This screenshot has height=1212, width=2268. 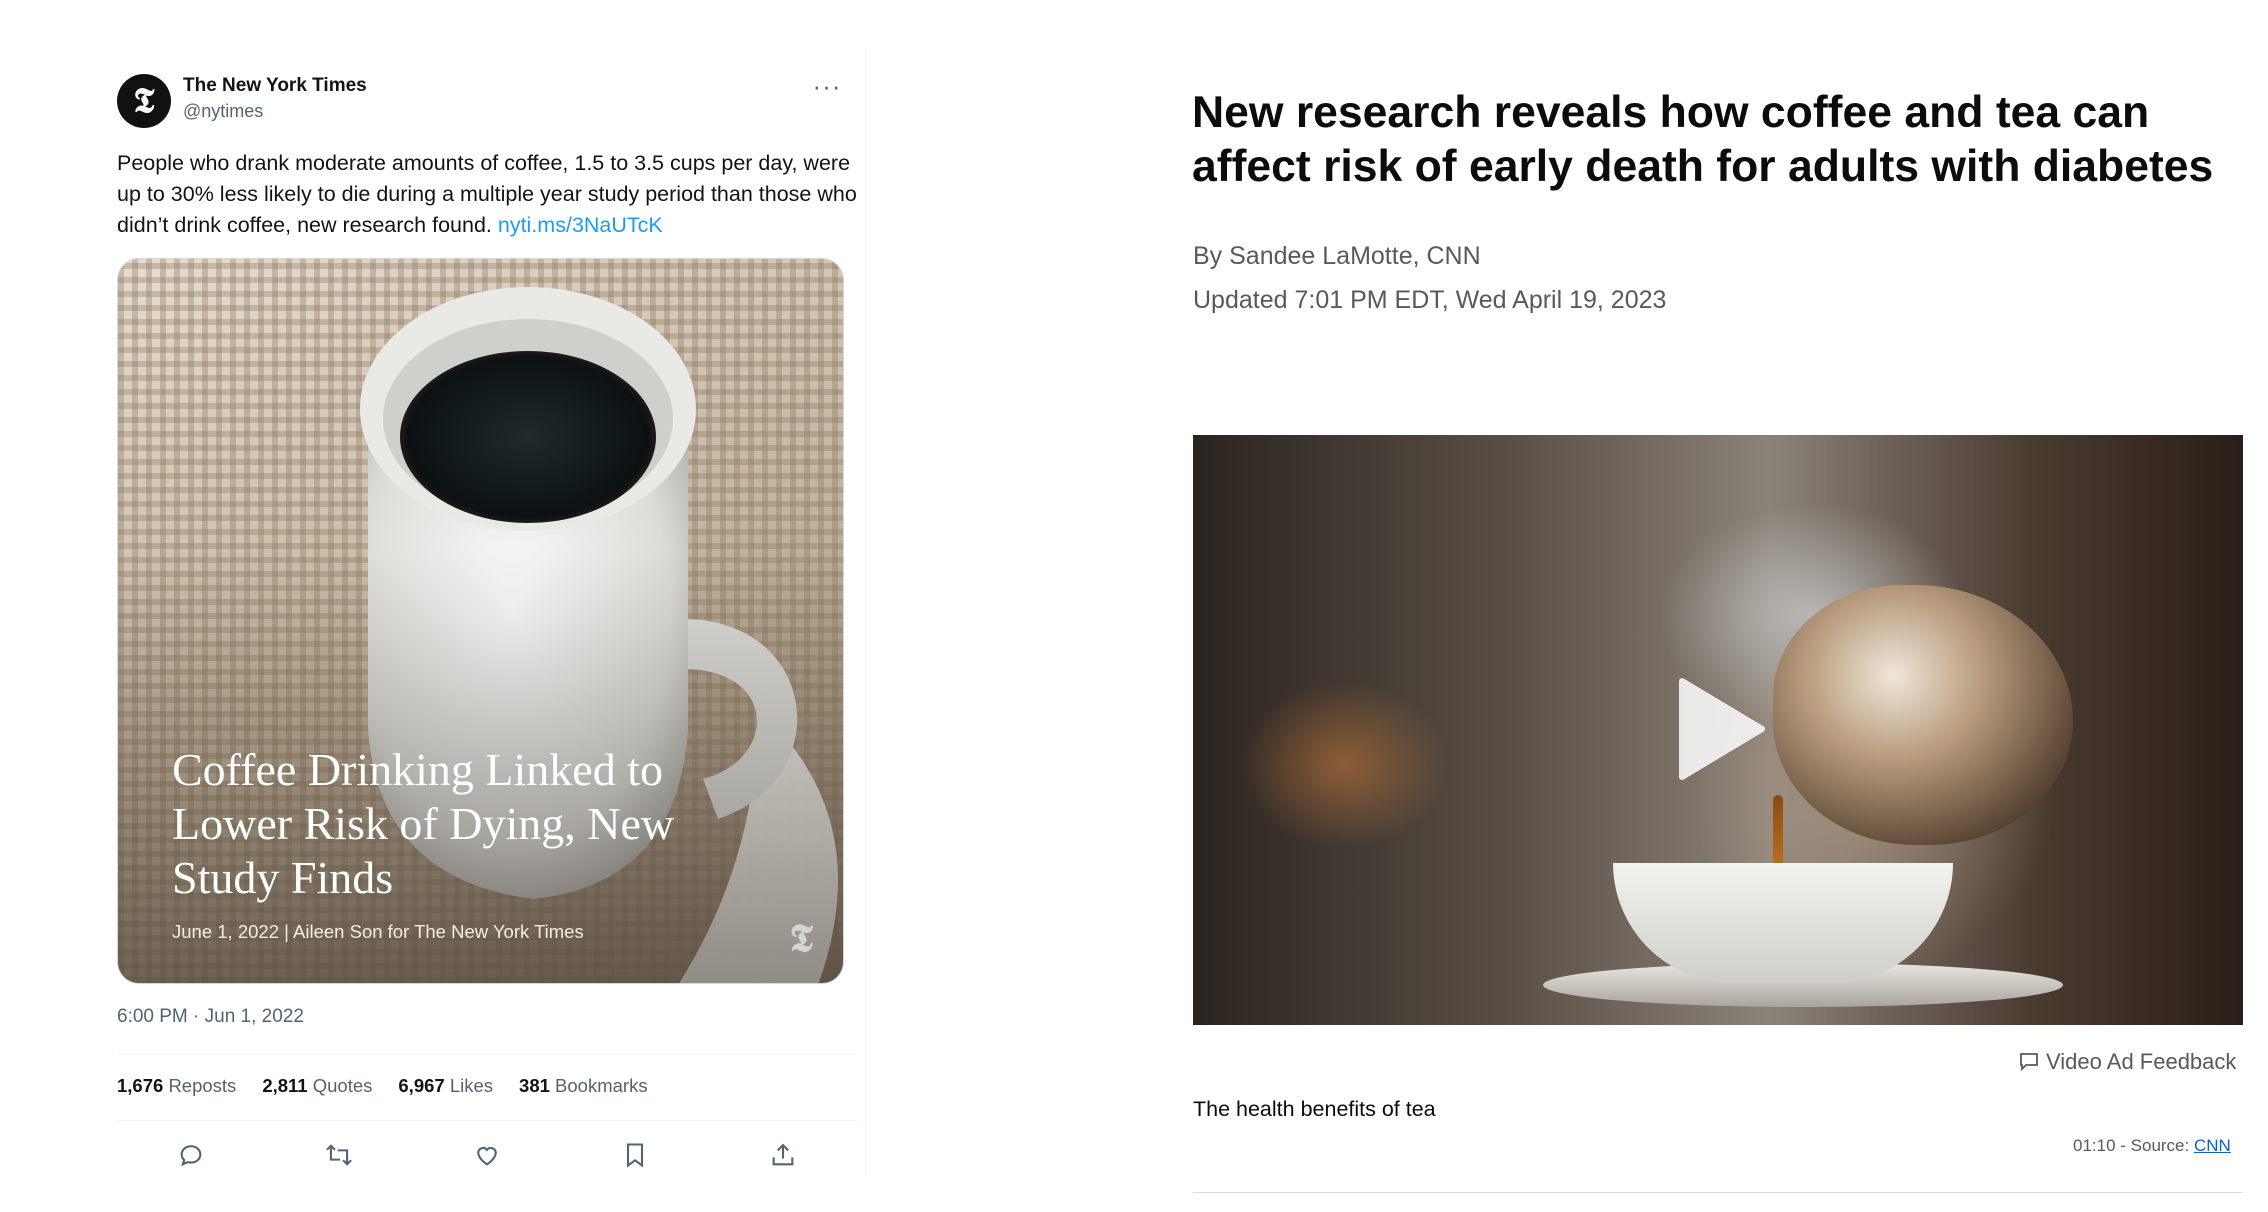 What do you see at coordinates (285, 1085) in the screenshot?
I see `quotes-count: 2,811` at bounding box center [285, 1085].